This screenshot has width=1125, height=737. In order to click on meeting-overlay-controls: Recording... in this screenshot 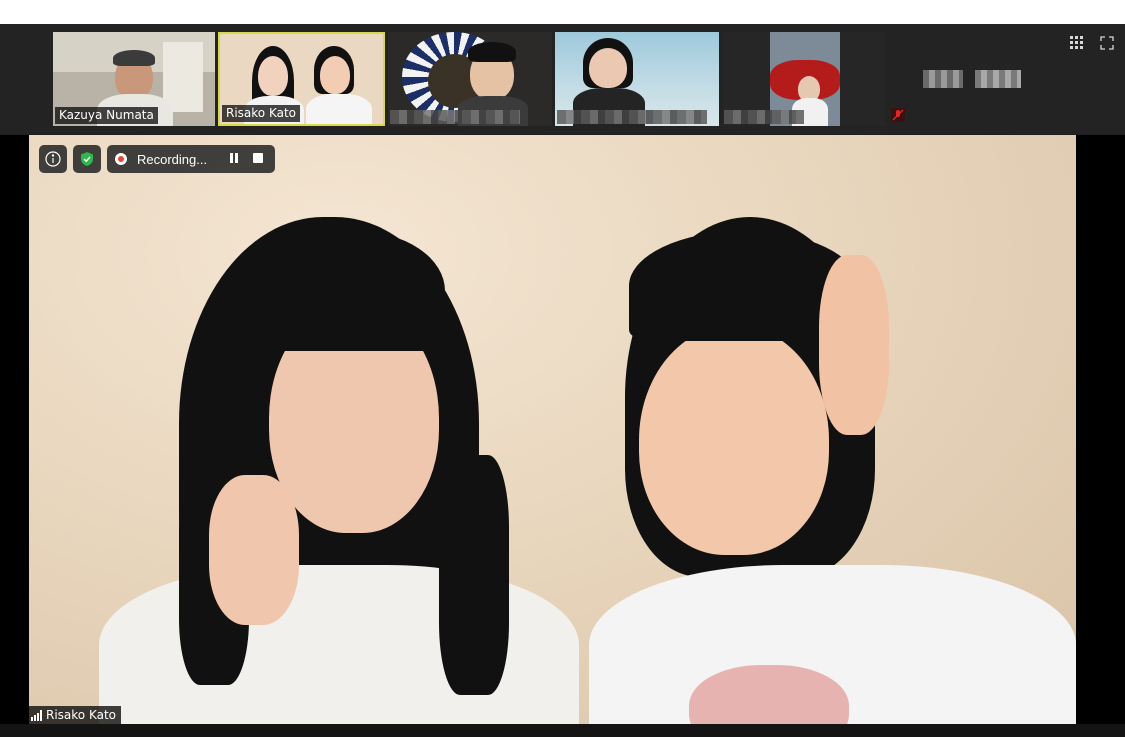, I will do `click(157, 159)`.